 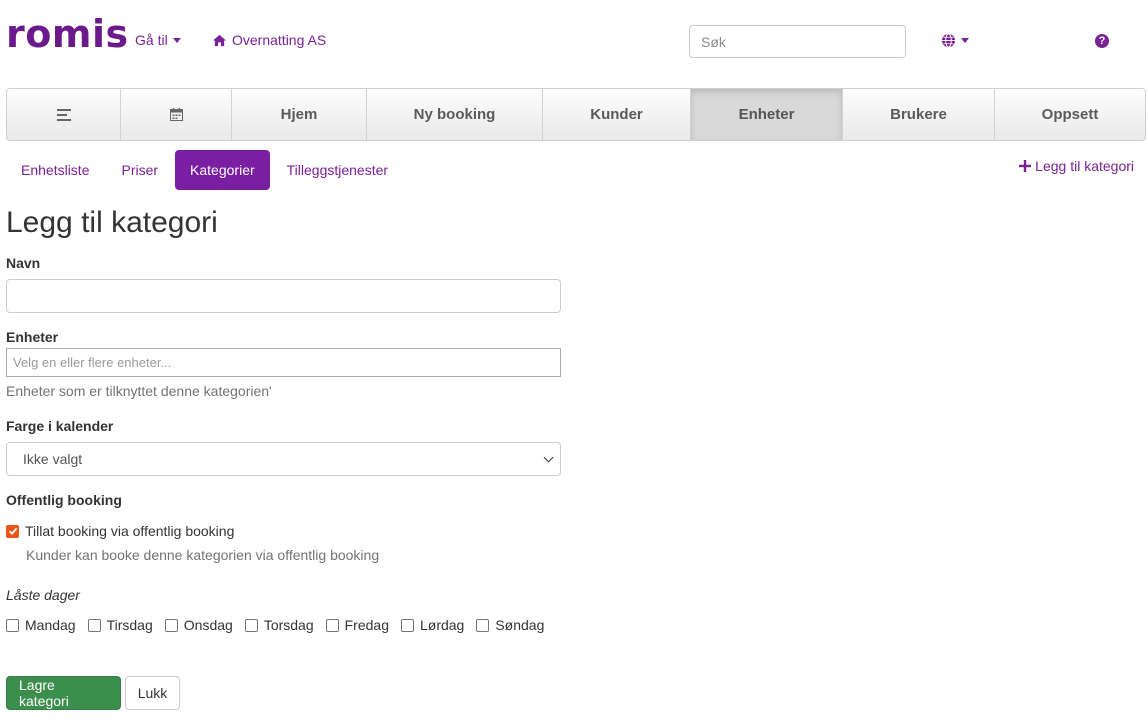 What do you see at coordinates (67, 34) in the screenshot?
I see `romis-logo: romis` at bounding box center [67, 34].